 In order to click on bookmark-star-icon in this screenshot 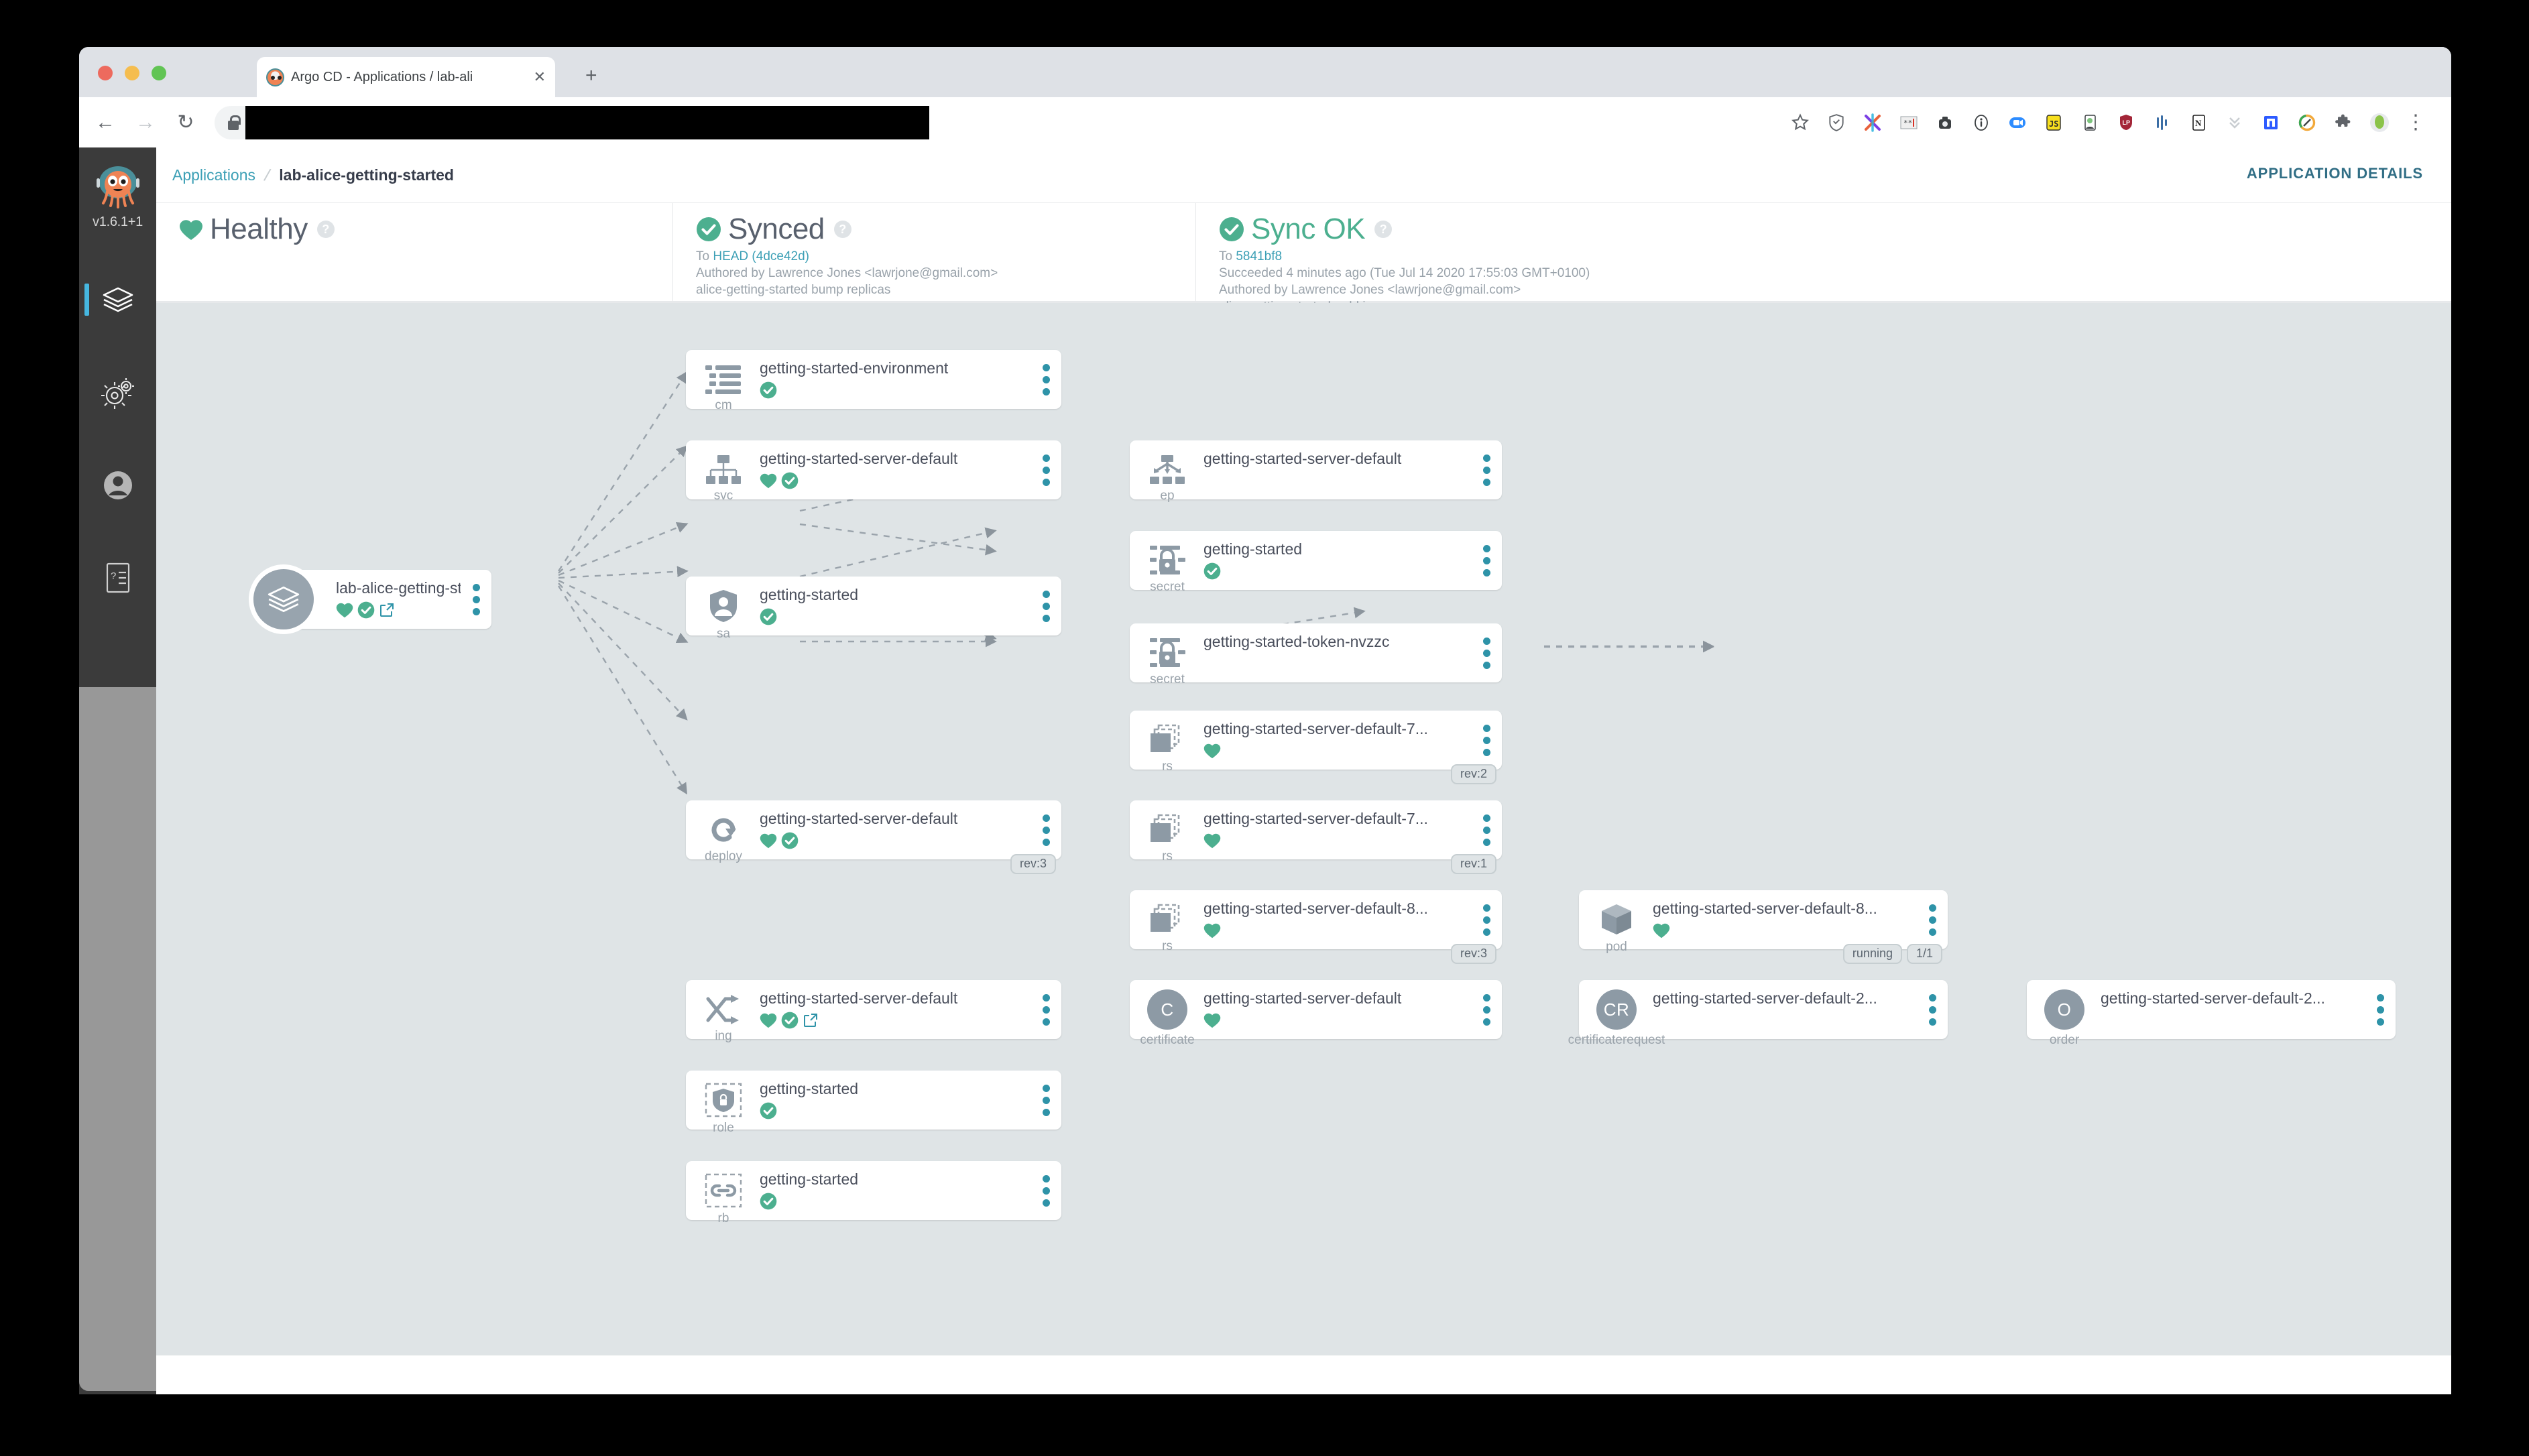, I will do `click(1800, 123)`.